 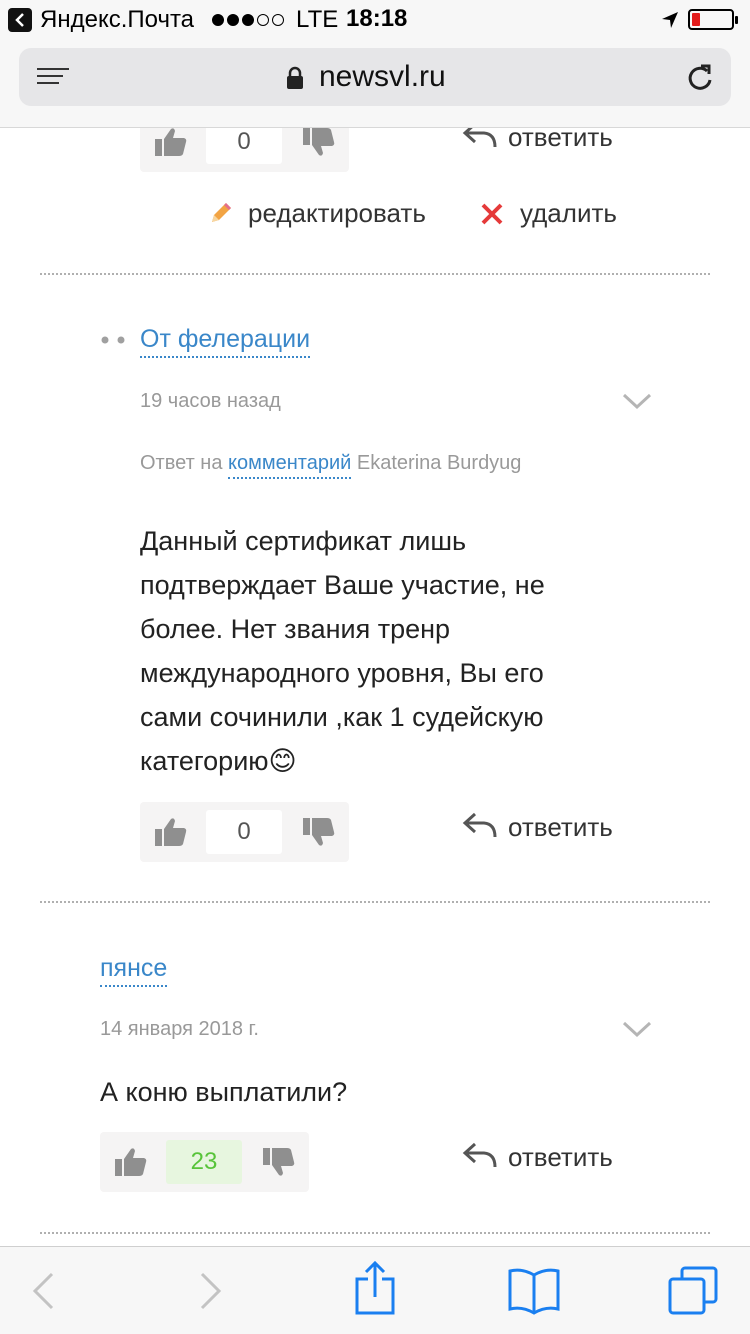 What do you see at coordinates (114, 341) in the screenshot?
I see `nesting-dots-icon` at bounding box center [114, 341].